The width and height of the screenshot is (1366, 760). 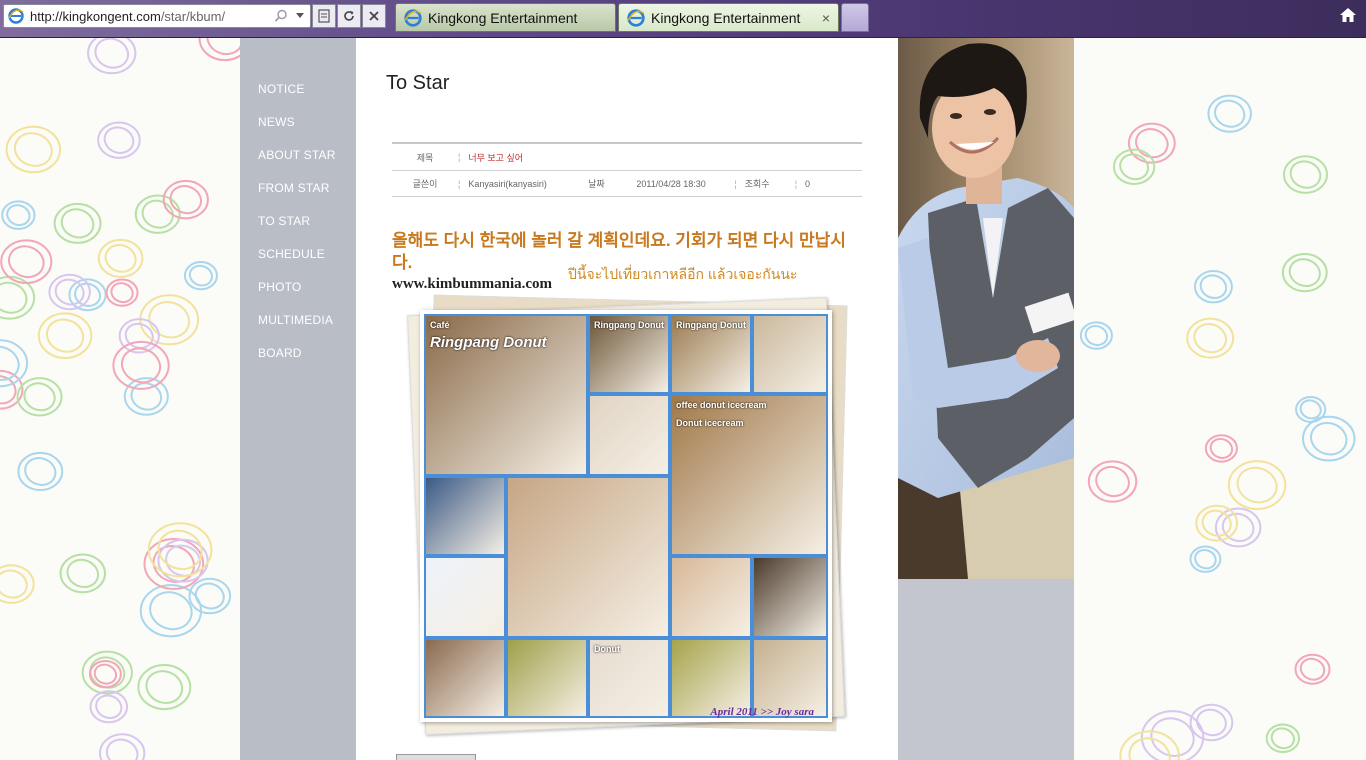 What do you see at coordinates (507, 183) in the screenshot?
I see `post-author: Kanyasiri(kanyasiri)` at bounding box center [507, 183].